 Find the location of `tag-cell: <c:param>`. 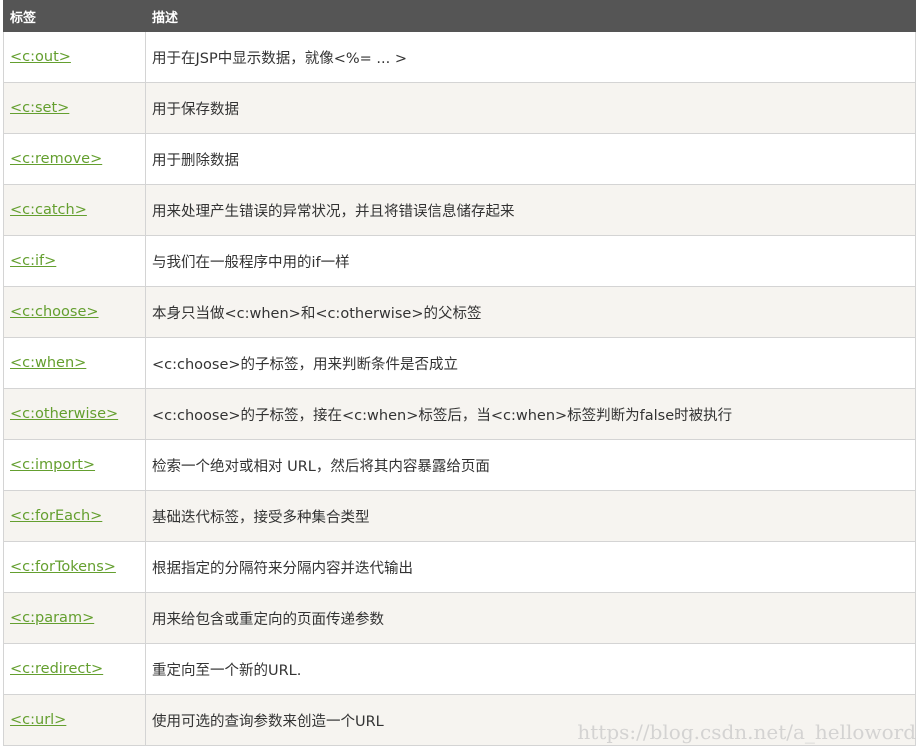

tag-cell: <c:param> is located at coordinates (74, 618).